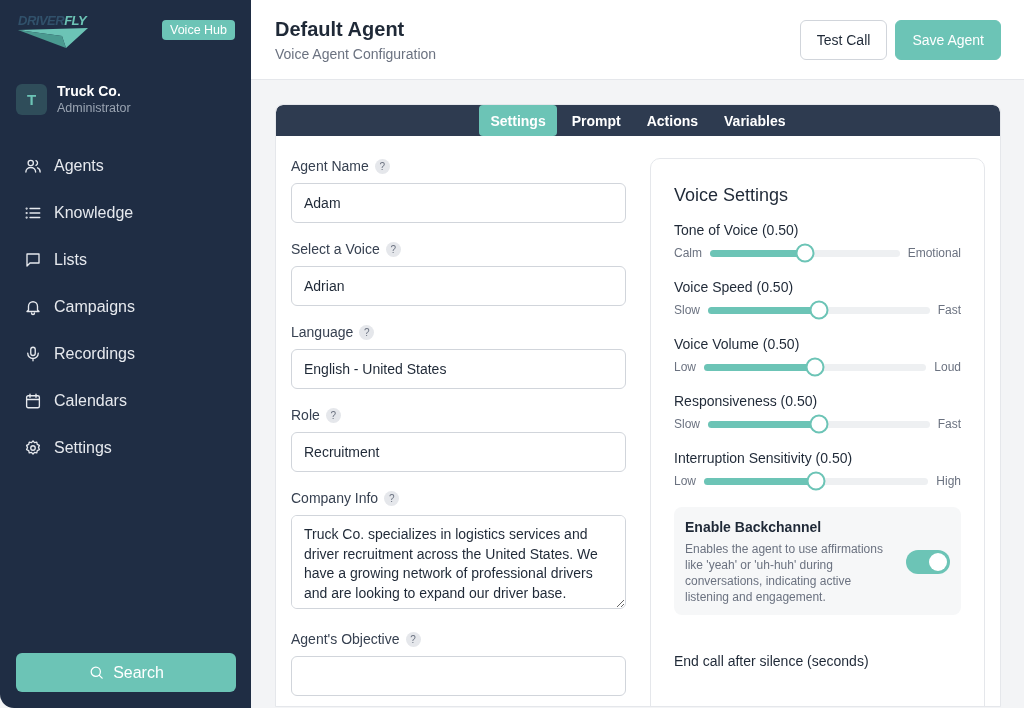 The image size is (1024, 708). Describe the element at coordinates (125, 259) in the screenshot. I see `nav-item: Lists` at that location.